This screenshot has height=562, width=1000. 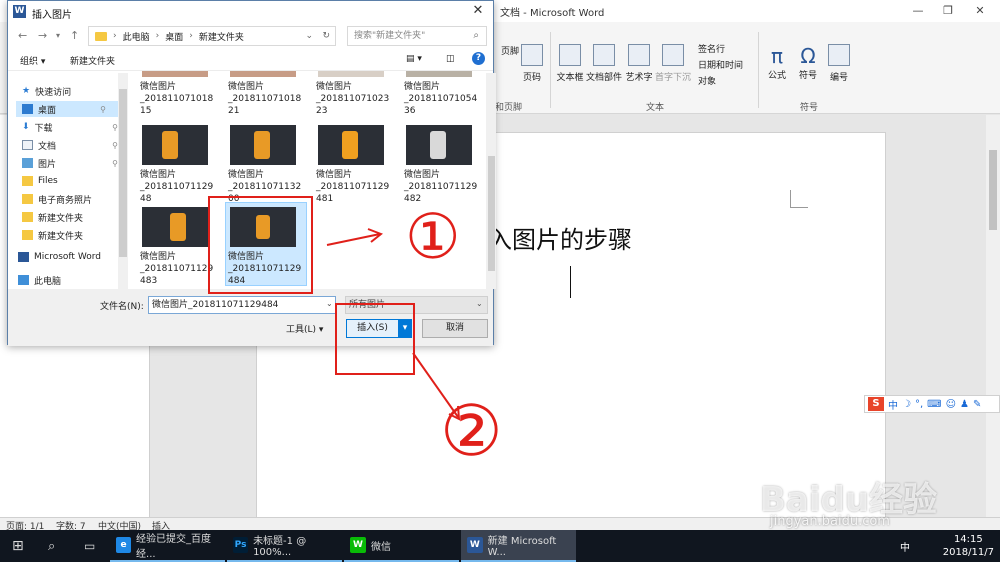 I want to click on insert-dropdown-button: ▾, so click(x=405, y=328).